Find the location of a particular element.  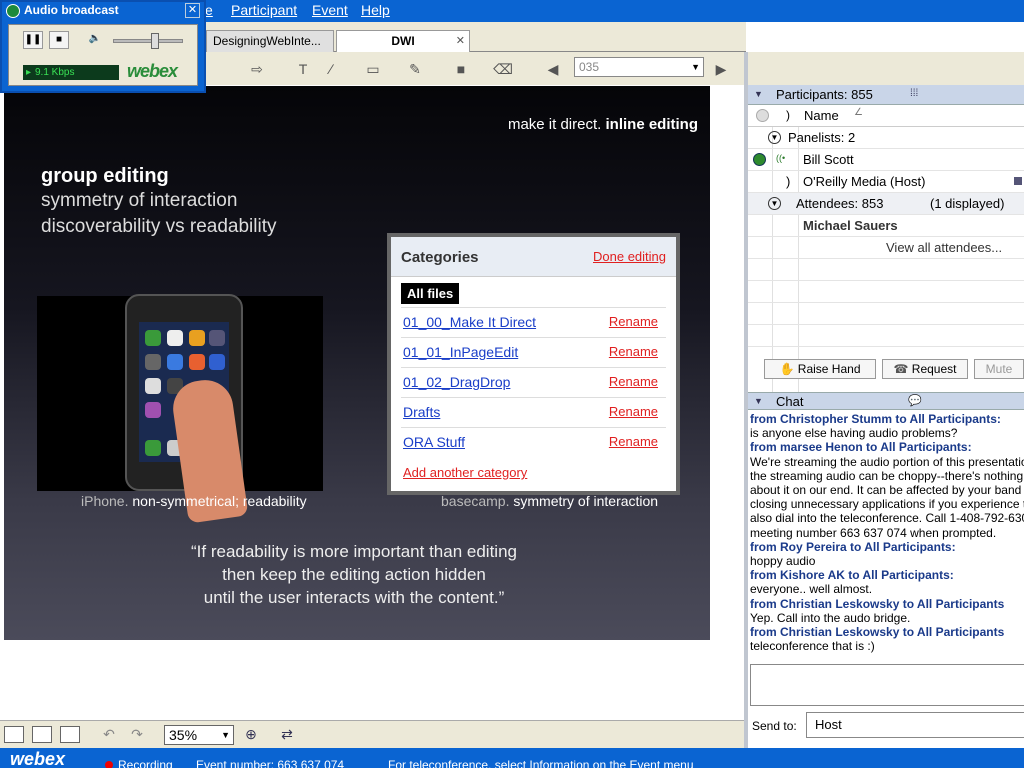

eraser-tool-icon: ⌫ is located at coordinates (503, 69).